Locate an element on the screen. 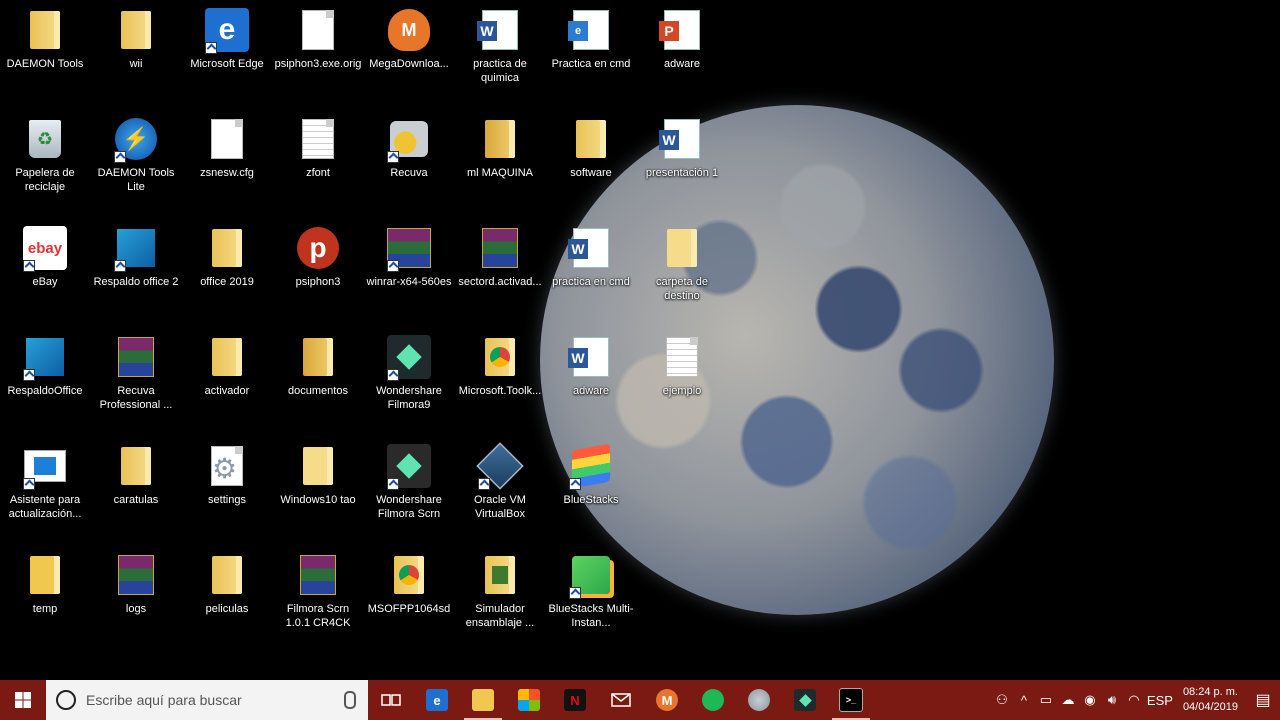 Image resolution: width=1280 pixels, height=720 pixels. desktop-icon-daemon-tools-lite: ⚡ DAEMON Tools Lite is located at coordinates (136, 159).